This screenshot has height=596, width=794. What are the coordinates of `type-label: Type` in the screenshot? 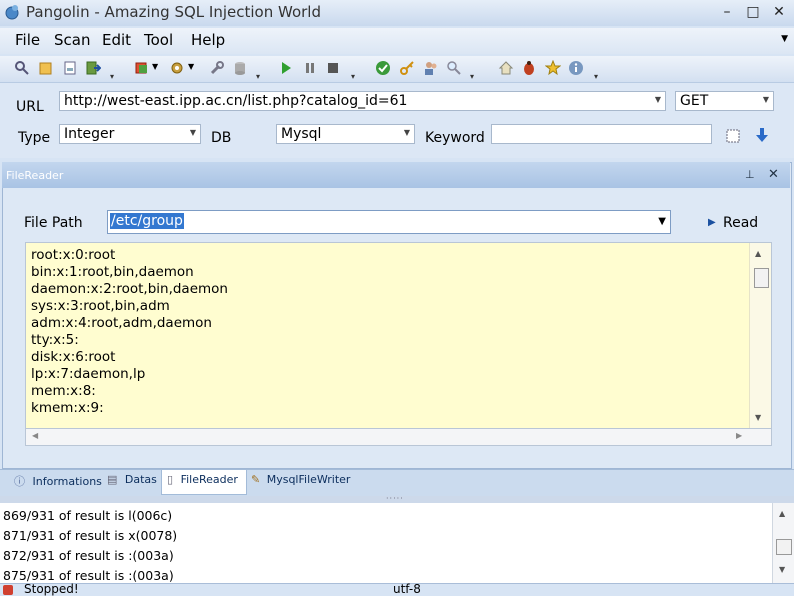 It's located at (34, 138).